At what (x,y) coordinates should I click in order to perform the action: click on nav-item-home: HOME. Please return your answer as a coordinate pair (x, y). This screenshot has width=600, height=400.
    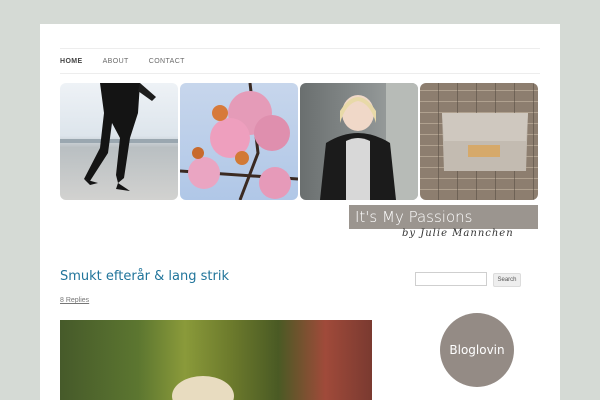
    Looking at the image, I should click on (71, 61).